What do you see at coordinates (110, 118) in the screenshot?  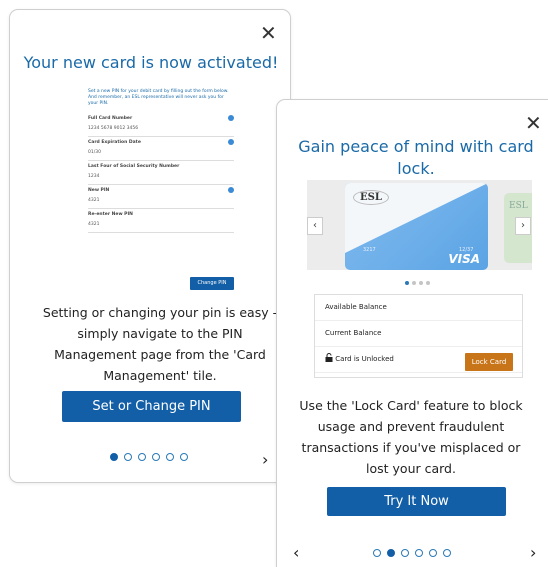 I see `field-label: Full Card Number` at bounding box center [110, 118].